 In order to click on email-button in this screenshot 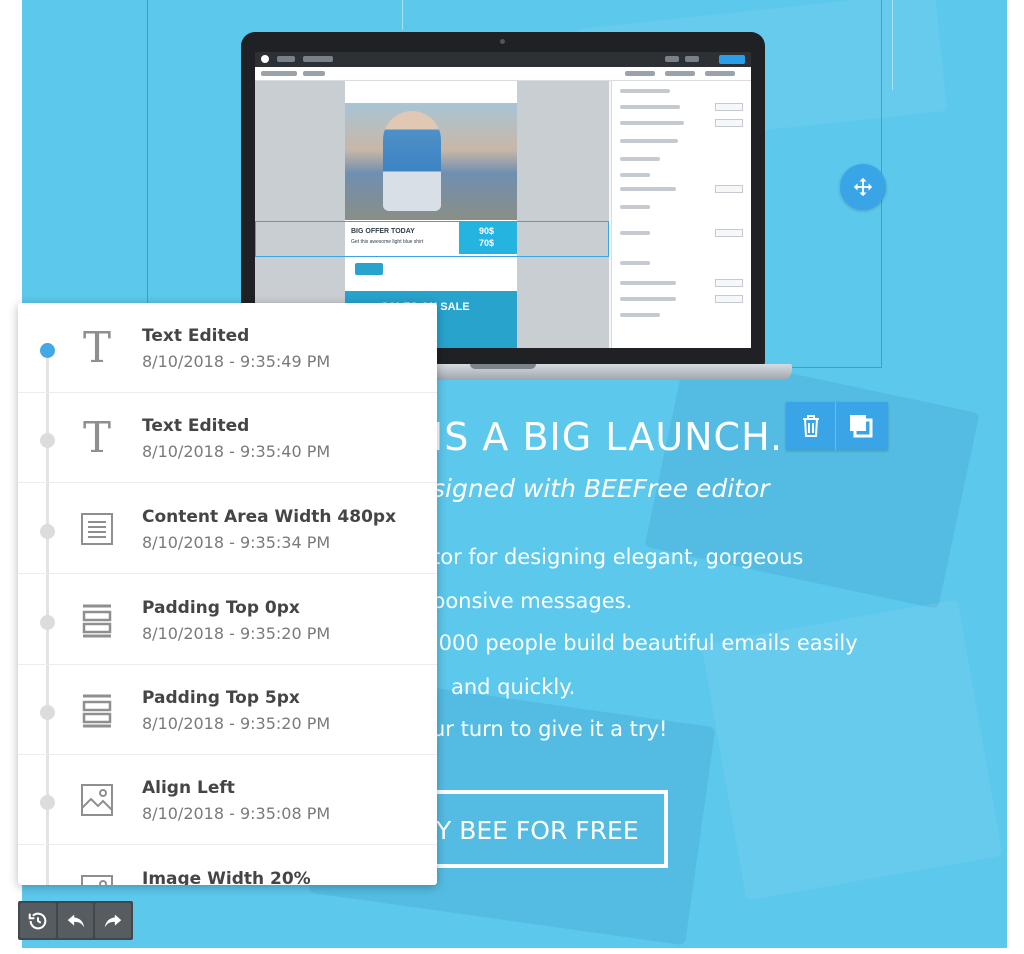, I will do `click(369, 269)`.